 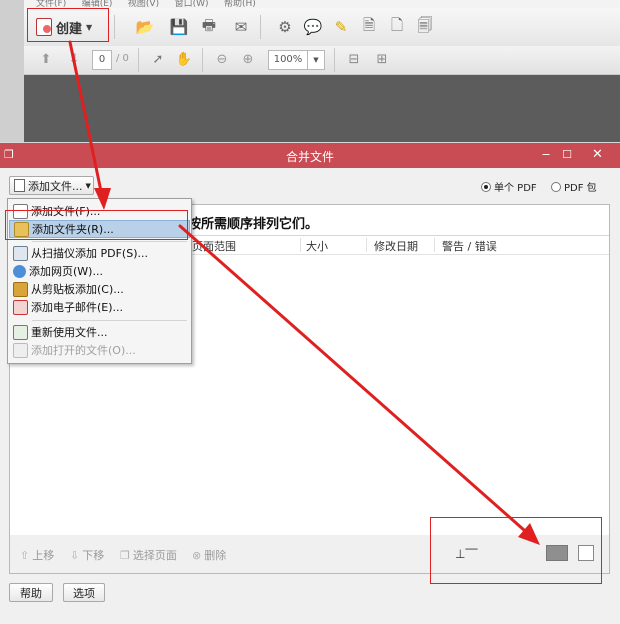 I want to click on save-icon: 💾, so click(x=179, y=27).